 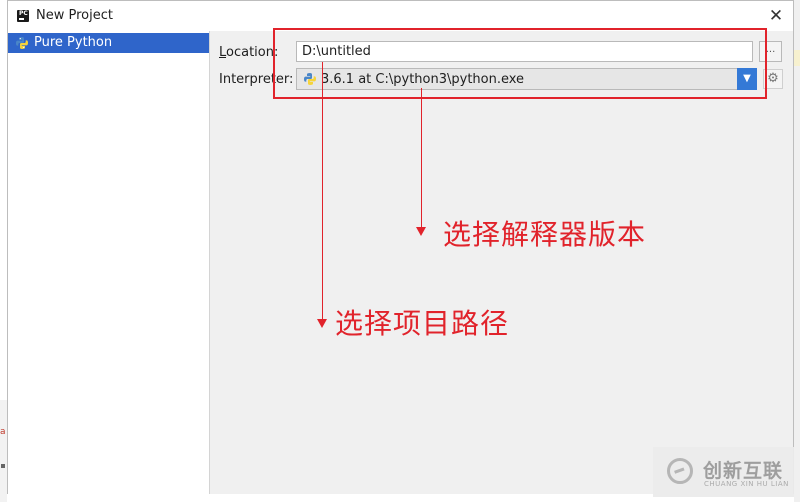 I want to click on watermark-brand: 创新互联, so click(x=743, y=471).